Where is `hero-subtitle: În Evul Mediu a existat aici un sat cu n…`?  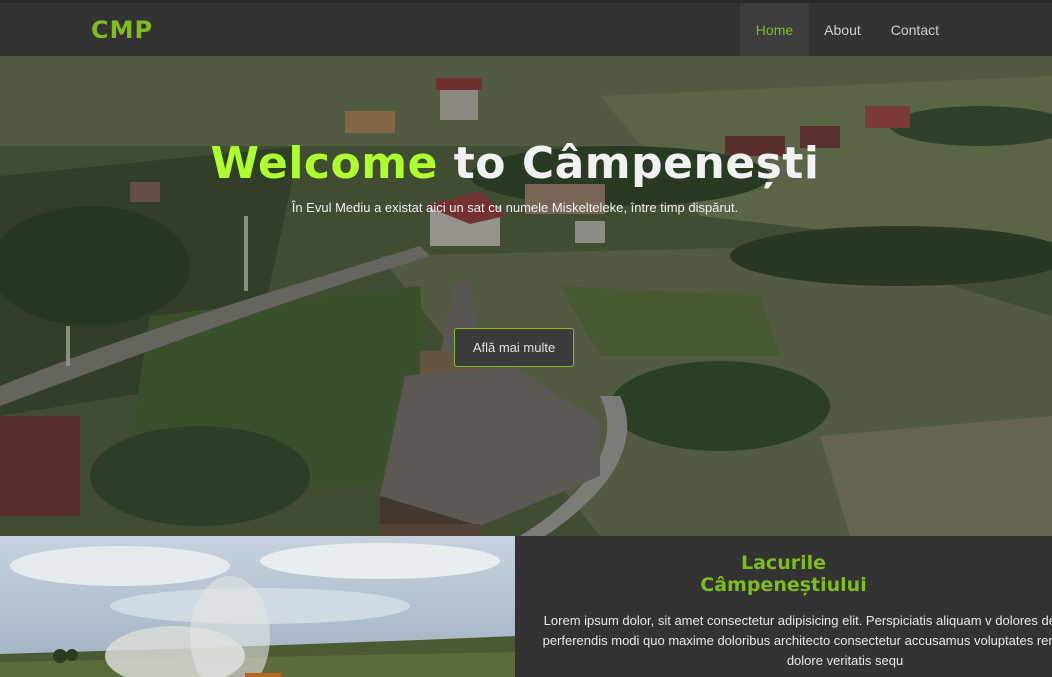
hero-subtitle: În Evul Mediu a existat aici un sat cu n… is located at coordinates (515, 207).